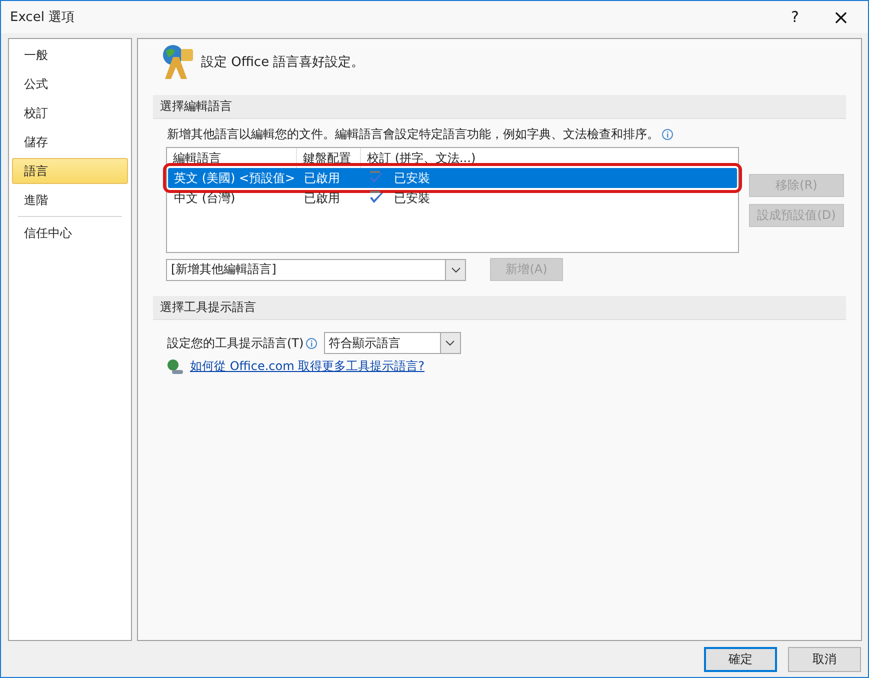  Describe the element at coordinates (452, 198) in the screenshot. I see `language-row: 中文 (台灣) 已啟用 已安裝` at that location.